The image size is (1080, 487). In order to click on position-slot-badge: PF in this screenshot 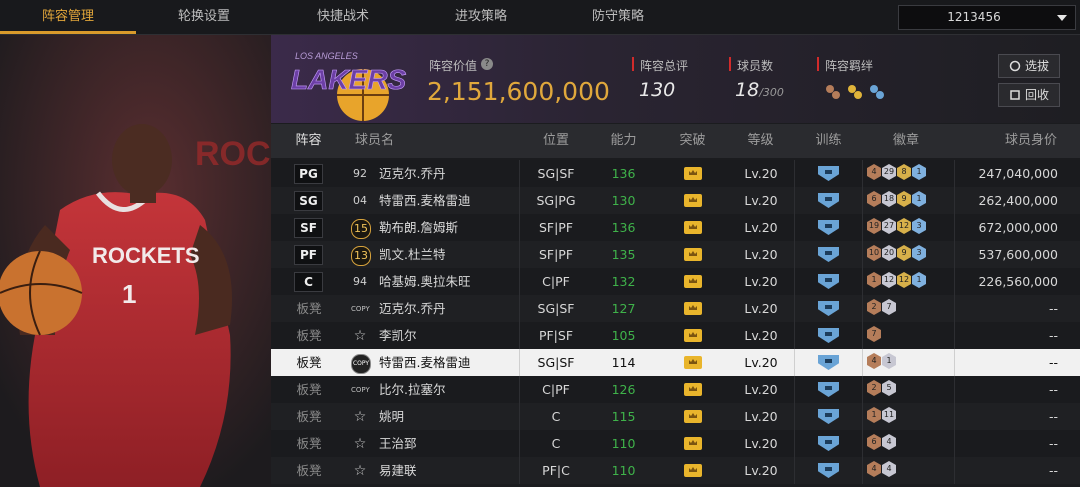, I will do `click(308, 255)`.